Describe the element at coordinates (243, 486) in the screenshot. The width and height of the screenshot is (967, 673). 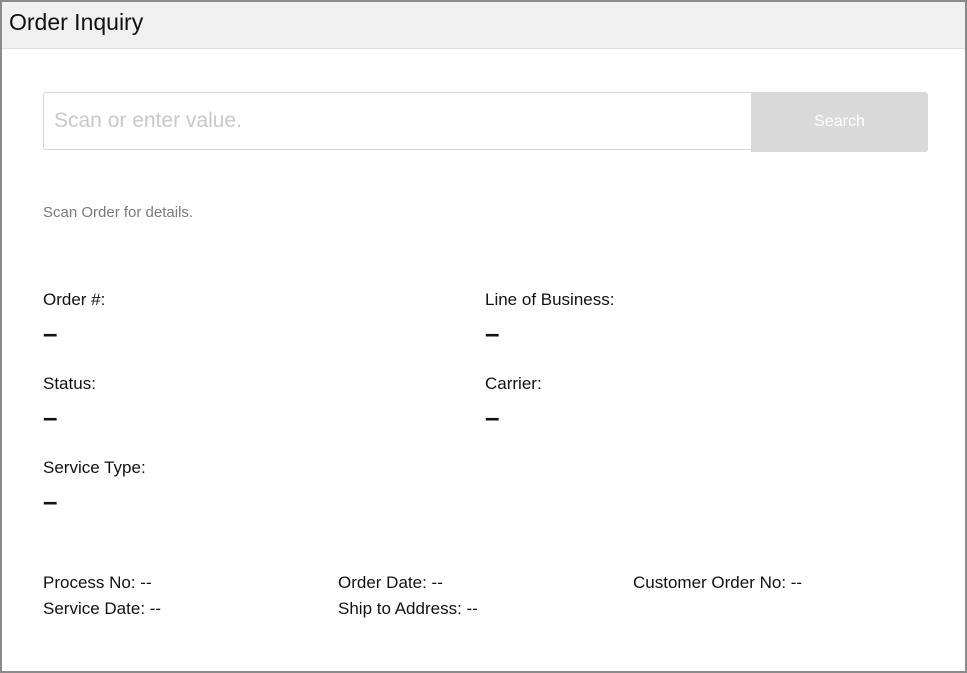
I see `service-type-field: Service Type: –` at that location.